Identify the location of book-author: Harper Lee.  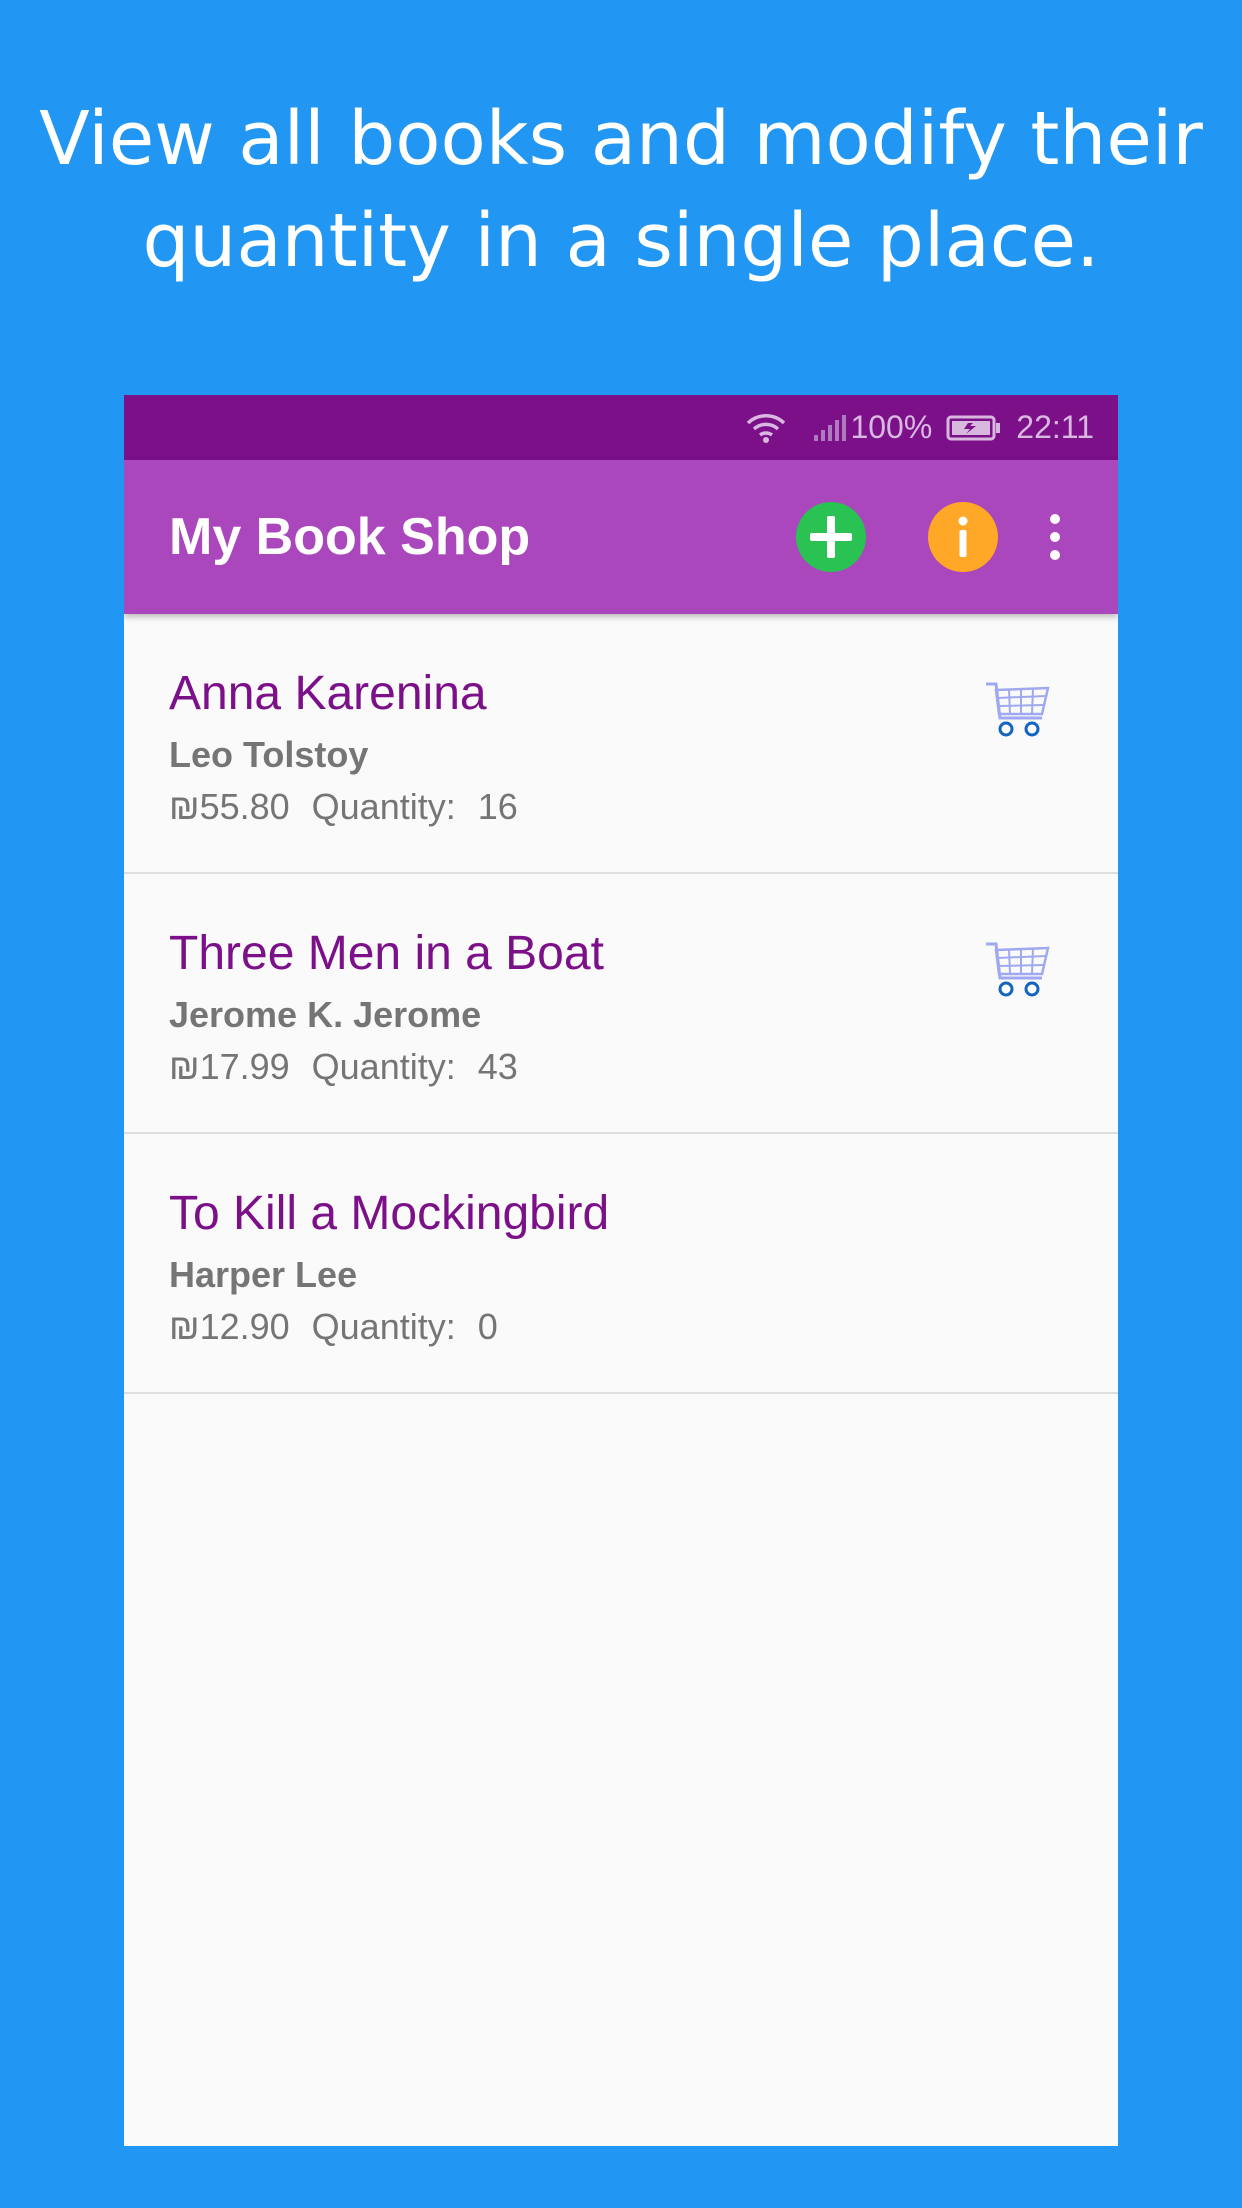
(263, 1274).